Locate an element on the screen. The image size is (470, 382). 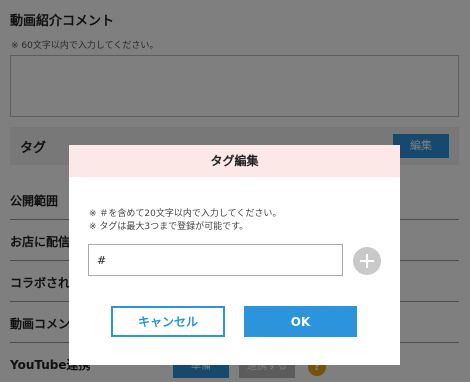
add-tag-button is located at coordinates (367, 261).